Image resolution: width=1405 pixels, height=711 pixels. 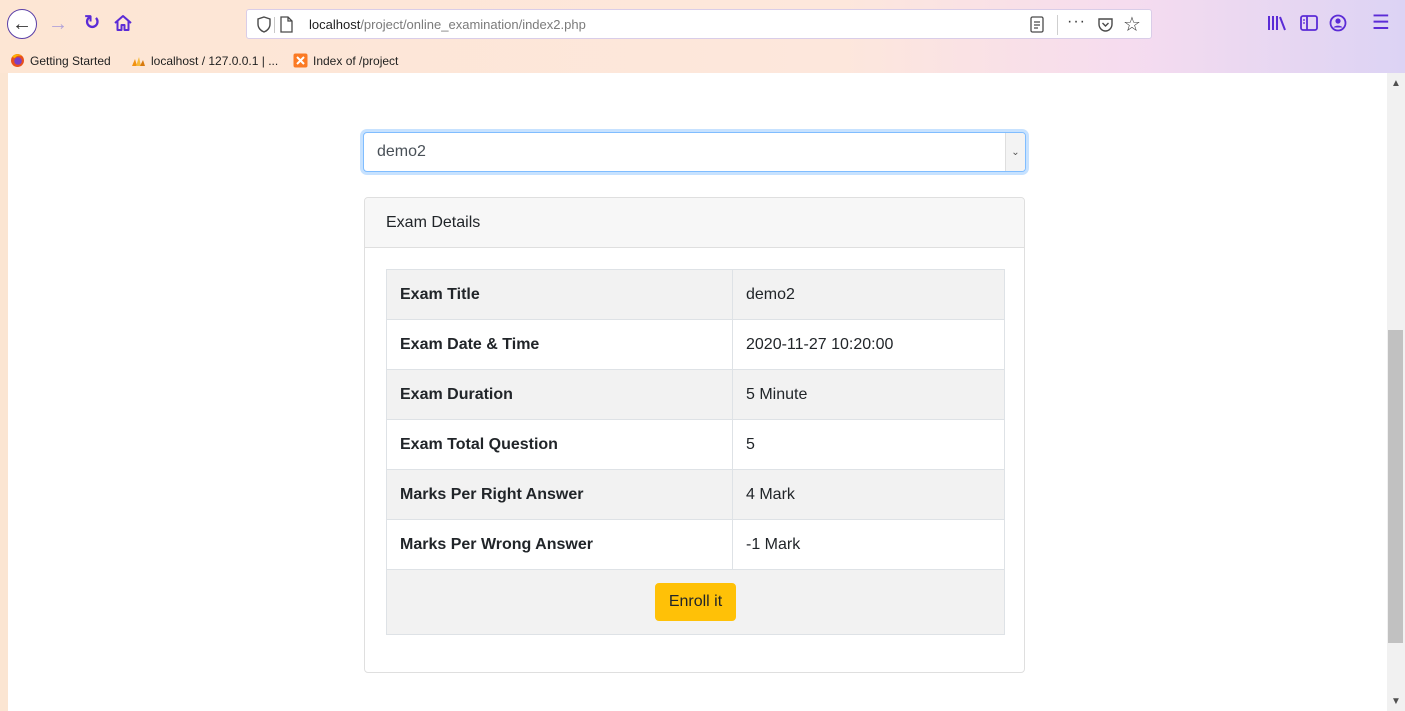 I want to click on card-title: Exam Details, so click(x=433, y=222).